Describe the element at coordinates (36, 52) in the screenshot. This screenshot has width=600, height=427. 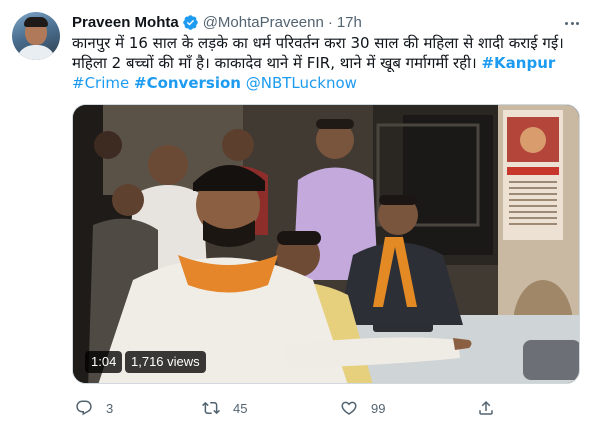
I see `avatar-shirt` at that location.